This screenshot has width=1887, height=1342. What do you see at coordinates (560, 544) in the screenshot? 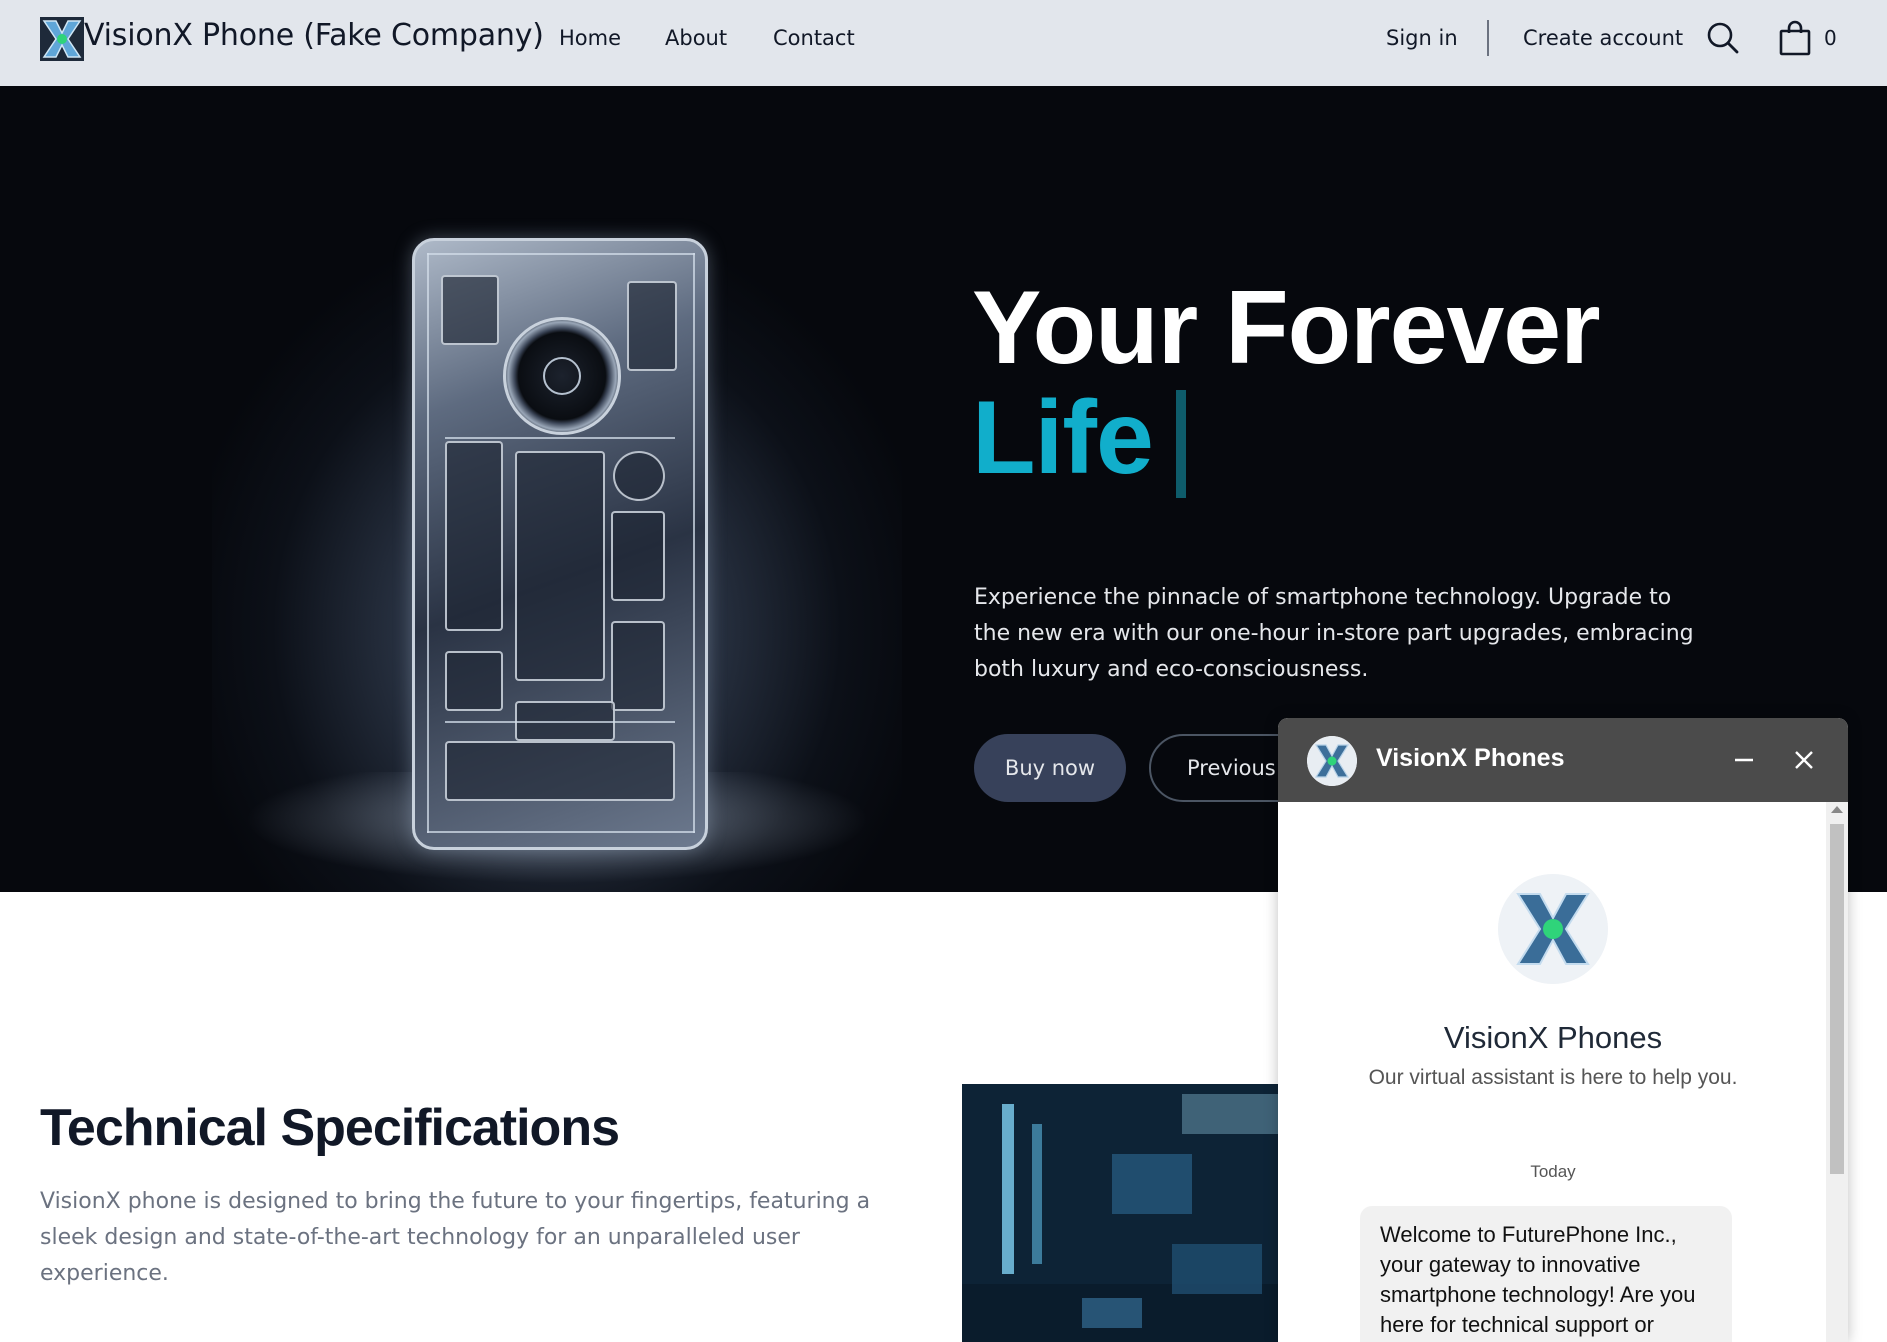
I see `phone-illustration` at bounding box center [560, 544].